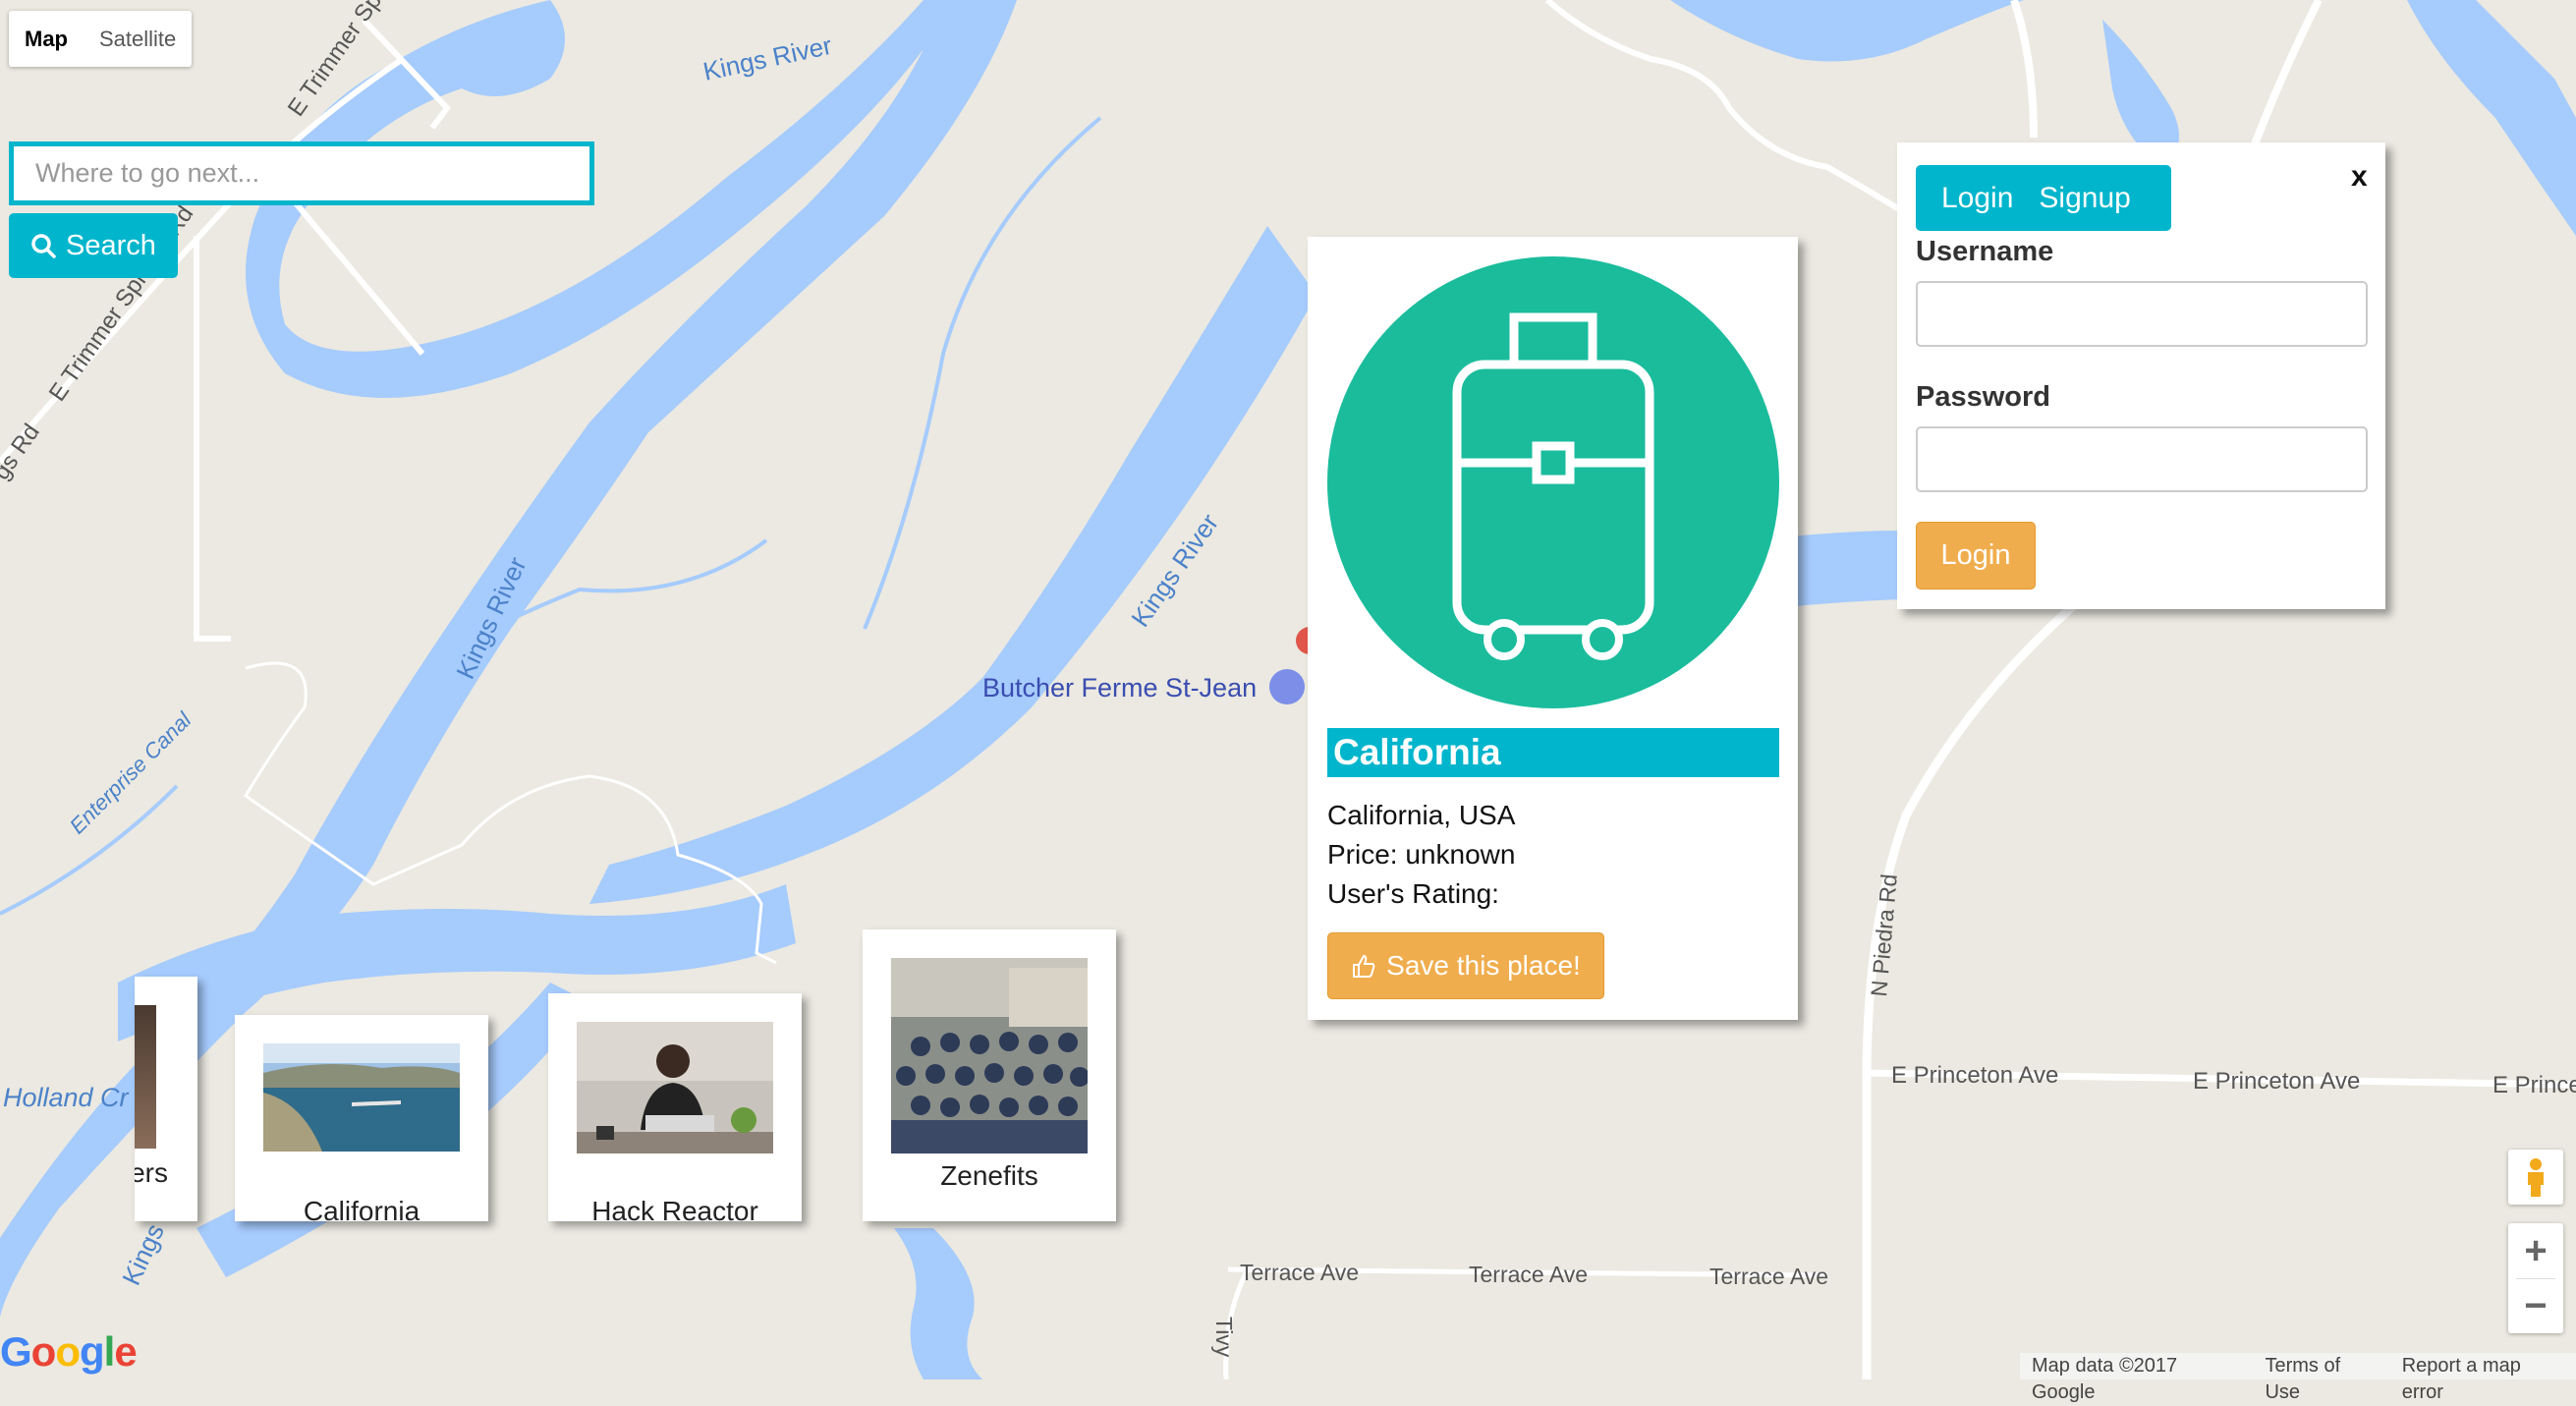 The image size is (2576, 1406). Describe the element at coordinates (166, 1099) in the screenshot. I see `place-card: ers` at that location.